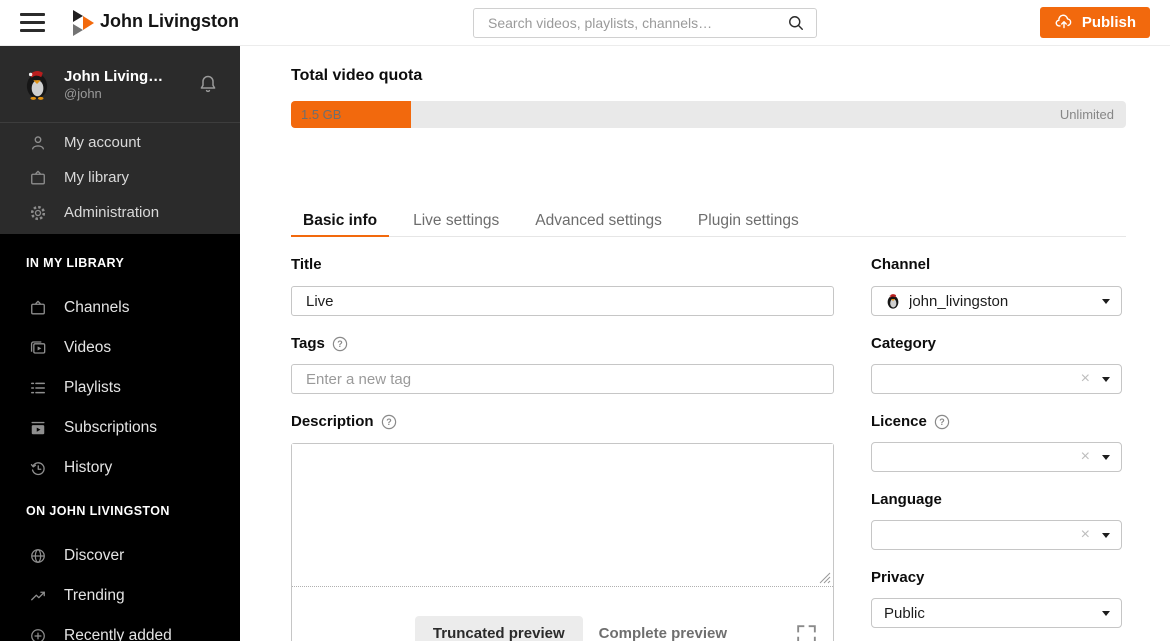  I want to click on tab-plugin-settings: Plugin settings, so click(748, 223).